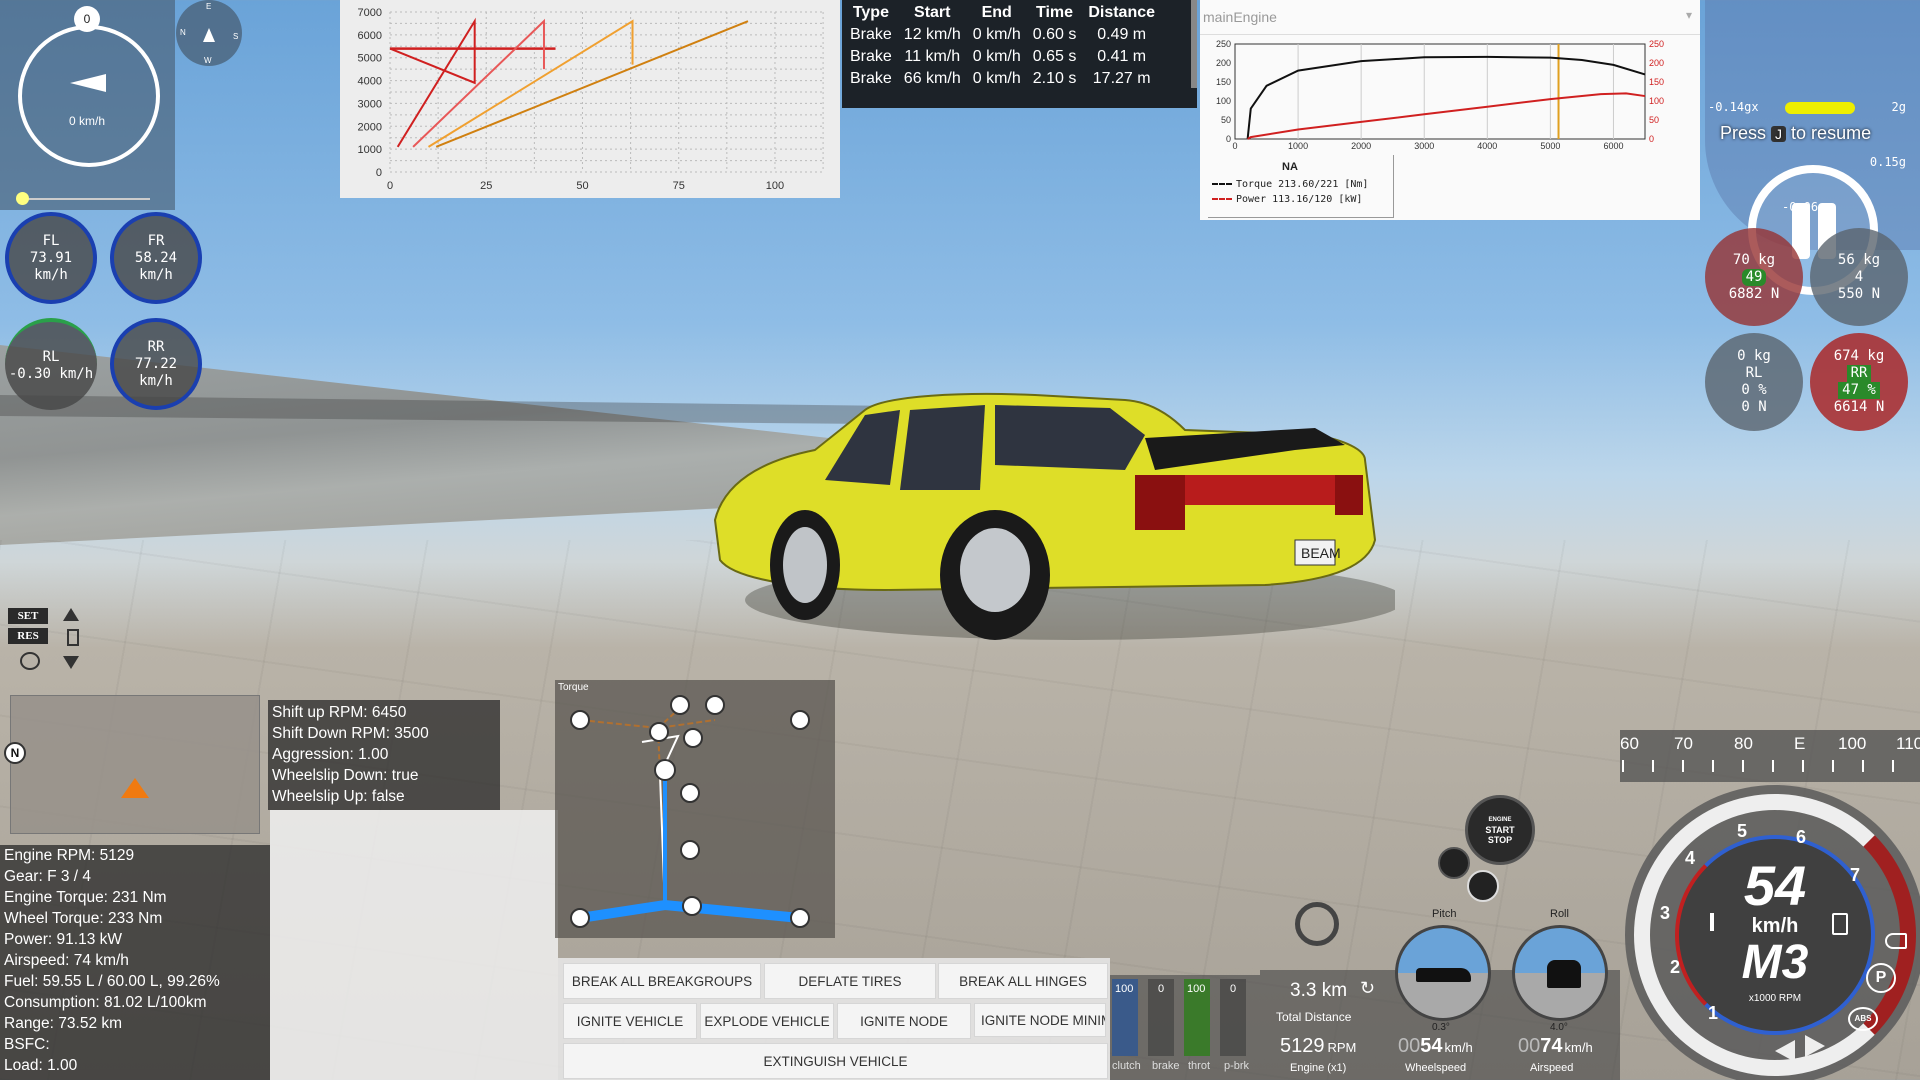  Describe the element at coordinates (850, 981) in the screenshot. I see `deflate-tires-button: DEFLATE TIRES` at that location.